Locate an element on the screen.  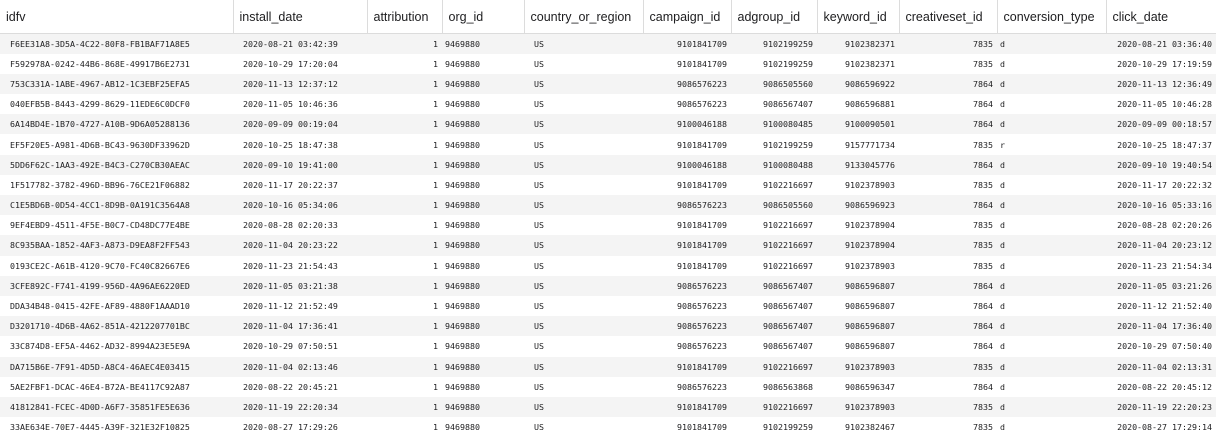
column-header-adgroup-id: adgroup_id is located at coordinates (774, 17).